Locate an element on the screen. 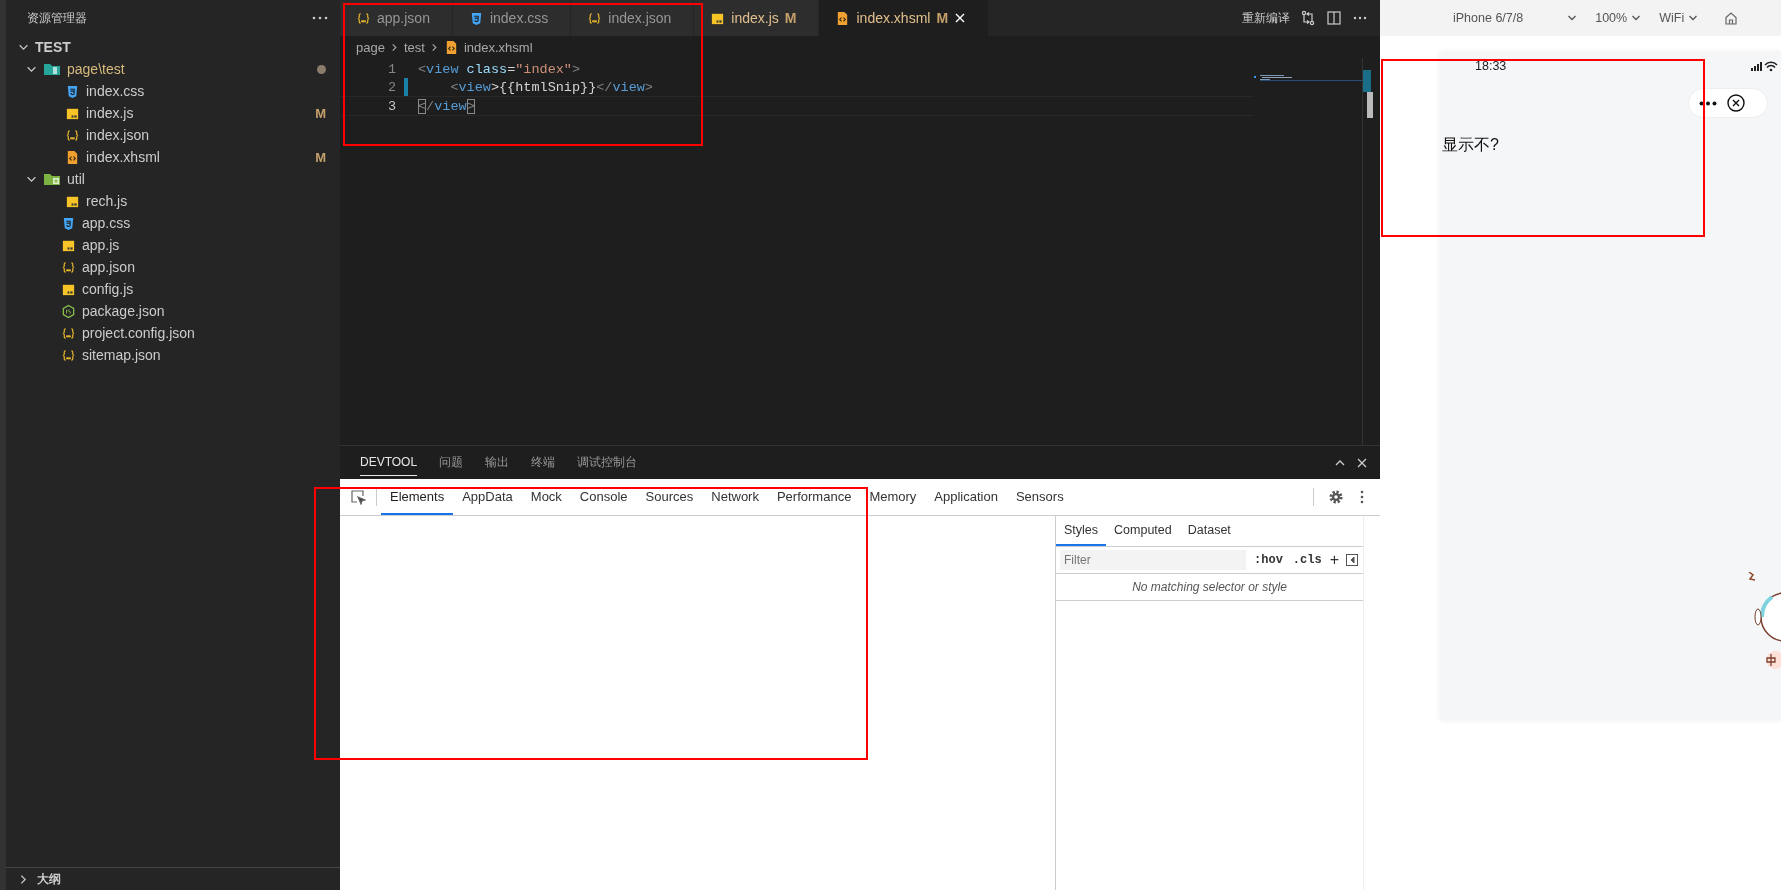 The height and width of the screenshot is (890, 1781). line-number: 3 is located at coordinates (391, 106).